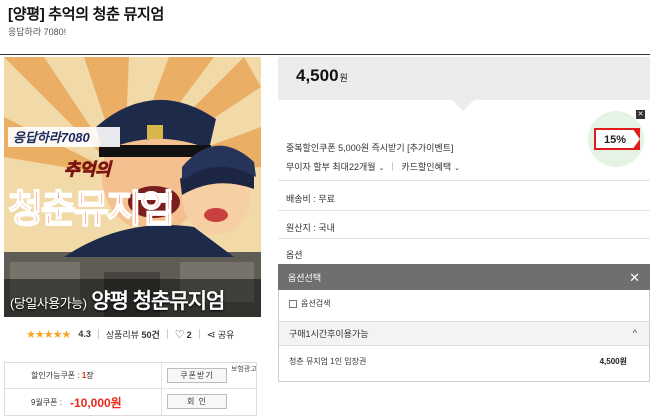  I want to click on option-group-header: 구매1시간후이용가능 ^, so click(464, 333).